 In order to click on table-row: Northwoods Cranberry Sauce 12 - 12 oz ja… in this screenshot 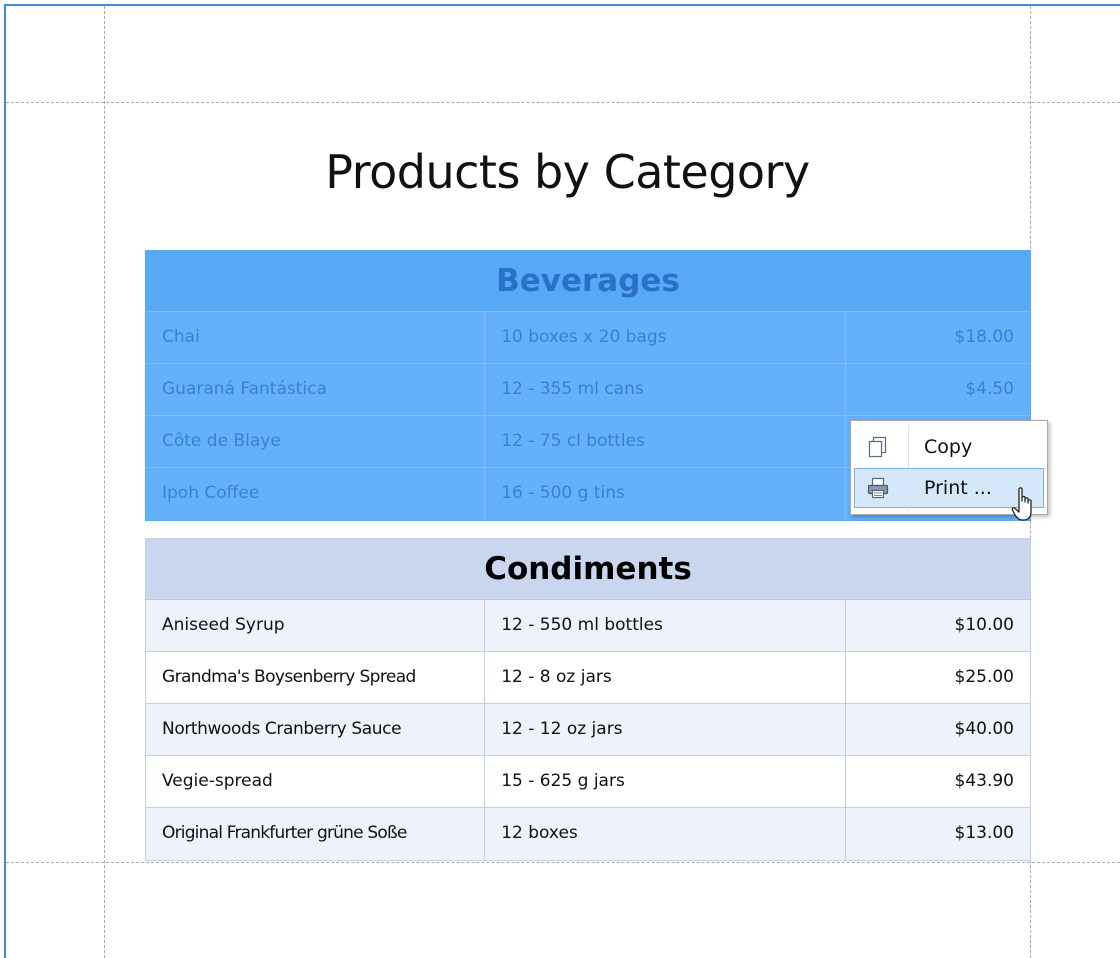, I will do `click(588, 730)`.